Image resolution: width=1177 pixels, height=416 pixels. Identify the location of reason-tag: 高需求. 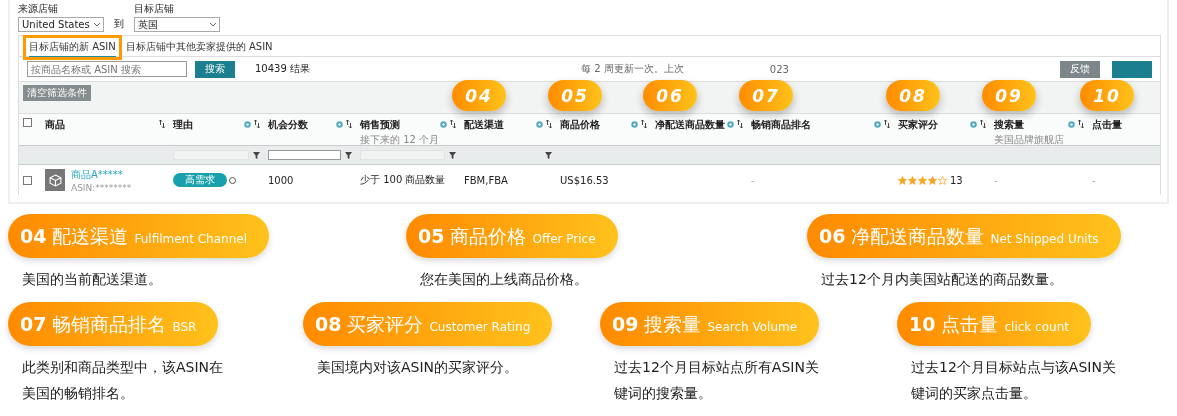
(200, 180).